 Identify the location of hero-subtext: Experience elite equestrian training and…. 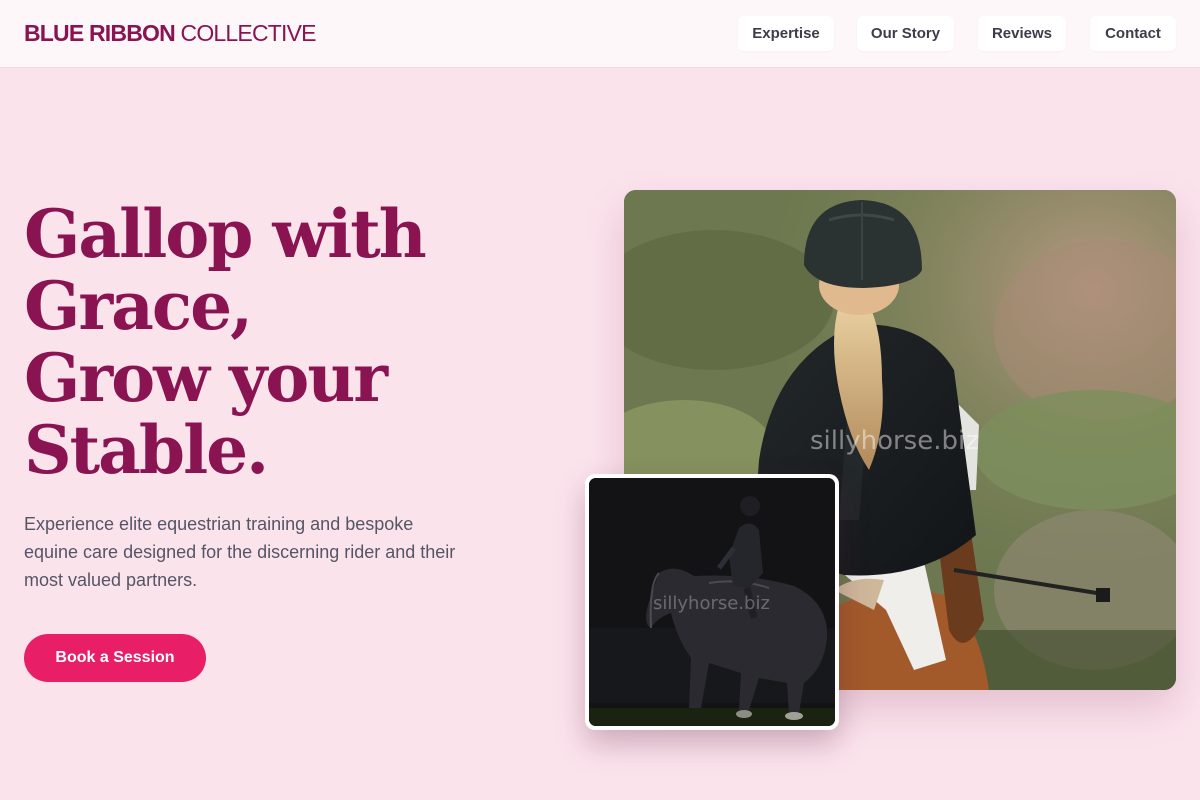
(240, 552).